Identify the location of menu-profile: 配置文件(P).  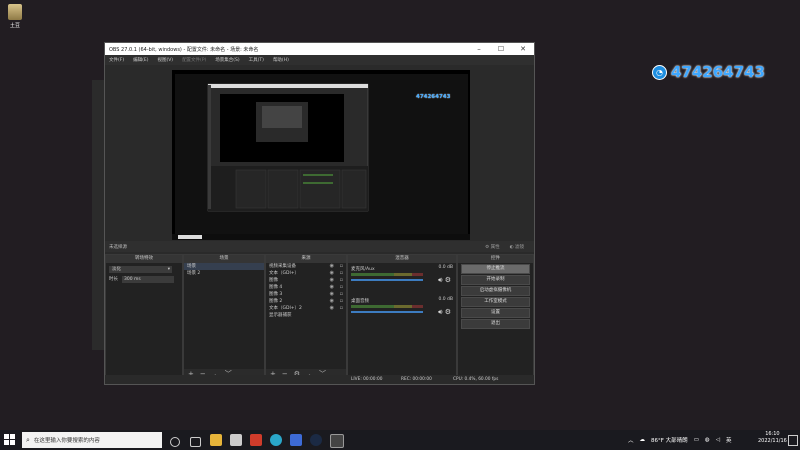
(194, 60).